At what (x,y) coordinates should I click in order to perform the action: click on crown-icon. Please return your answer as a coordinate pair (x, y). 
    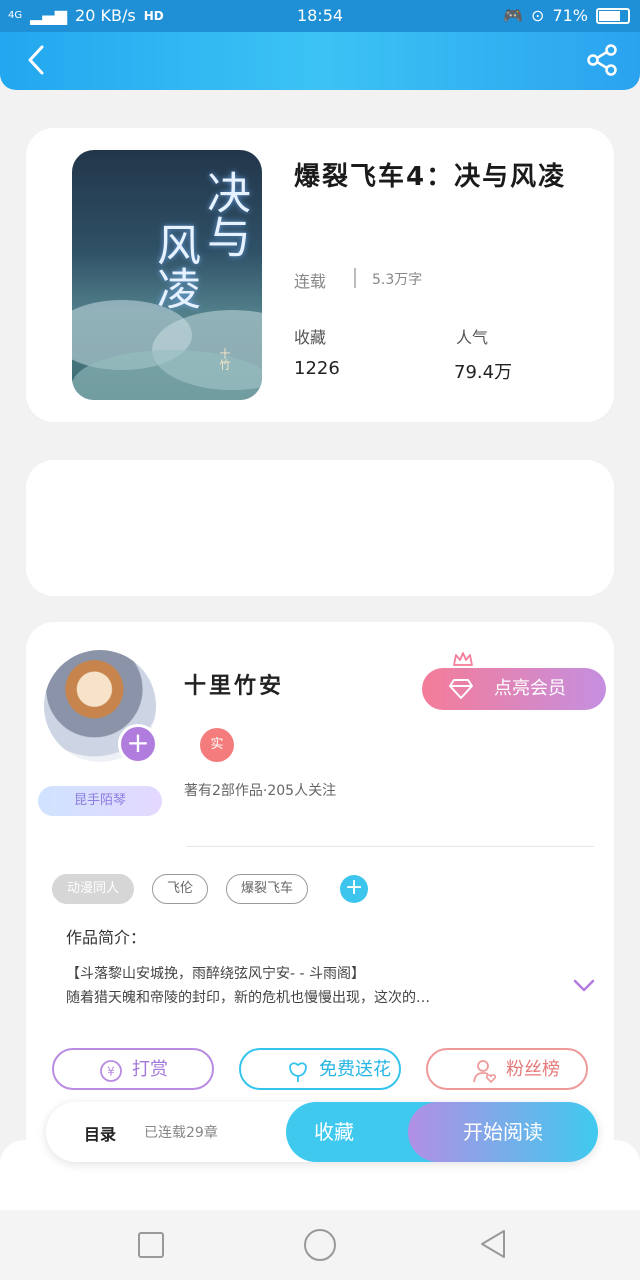
    Looking at the image, I should click on (463, 659).